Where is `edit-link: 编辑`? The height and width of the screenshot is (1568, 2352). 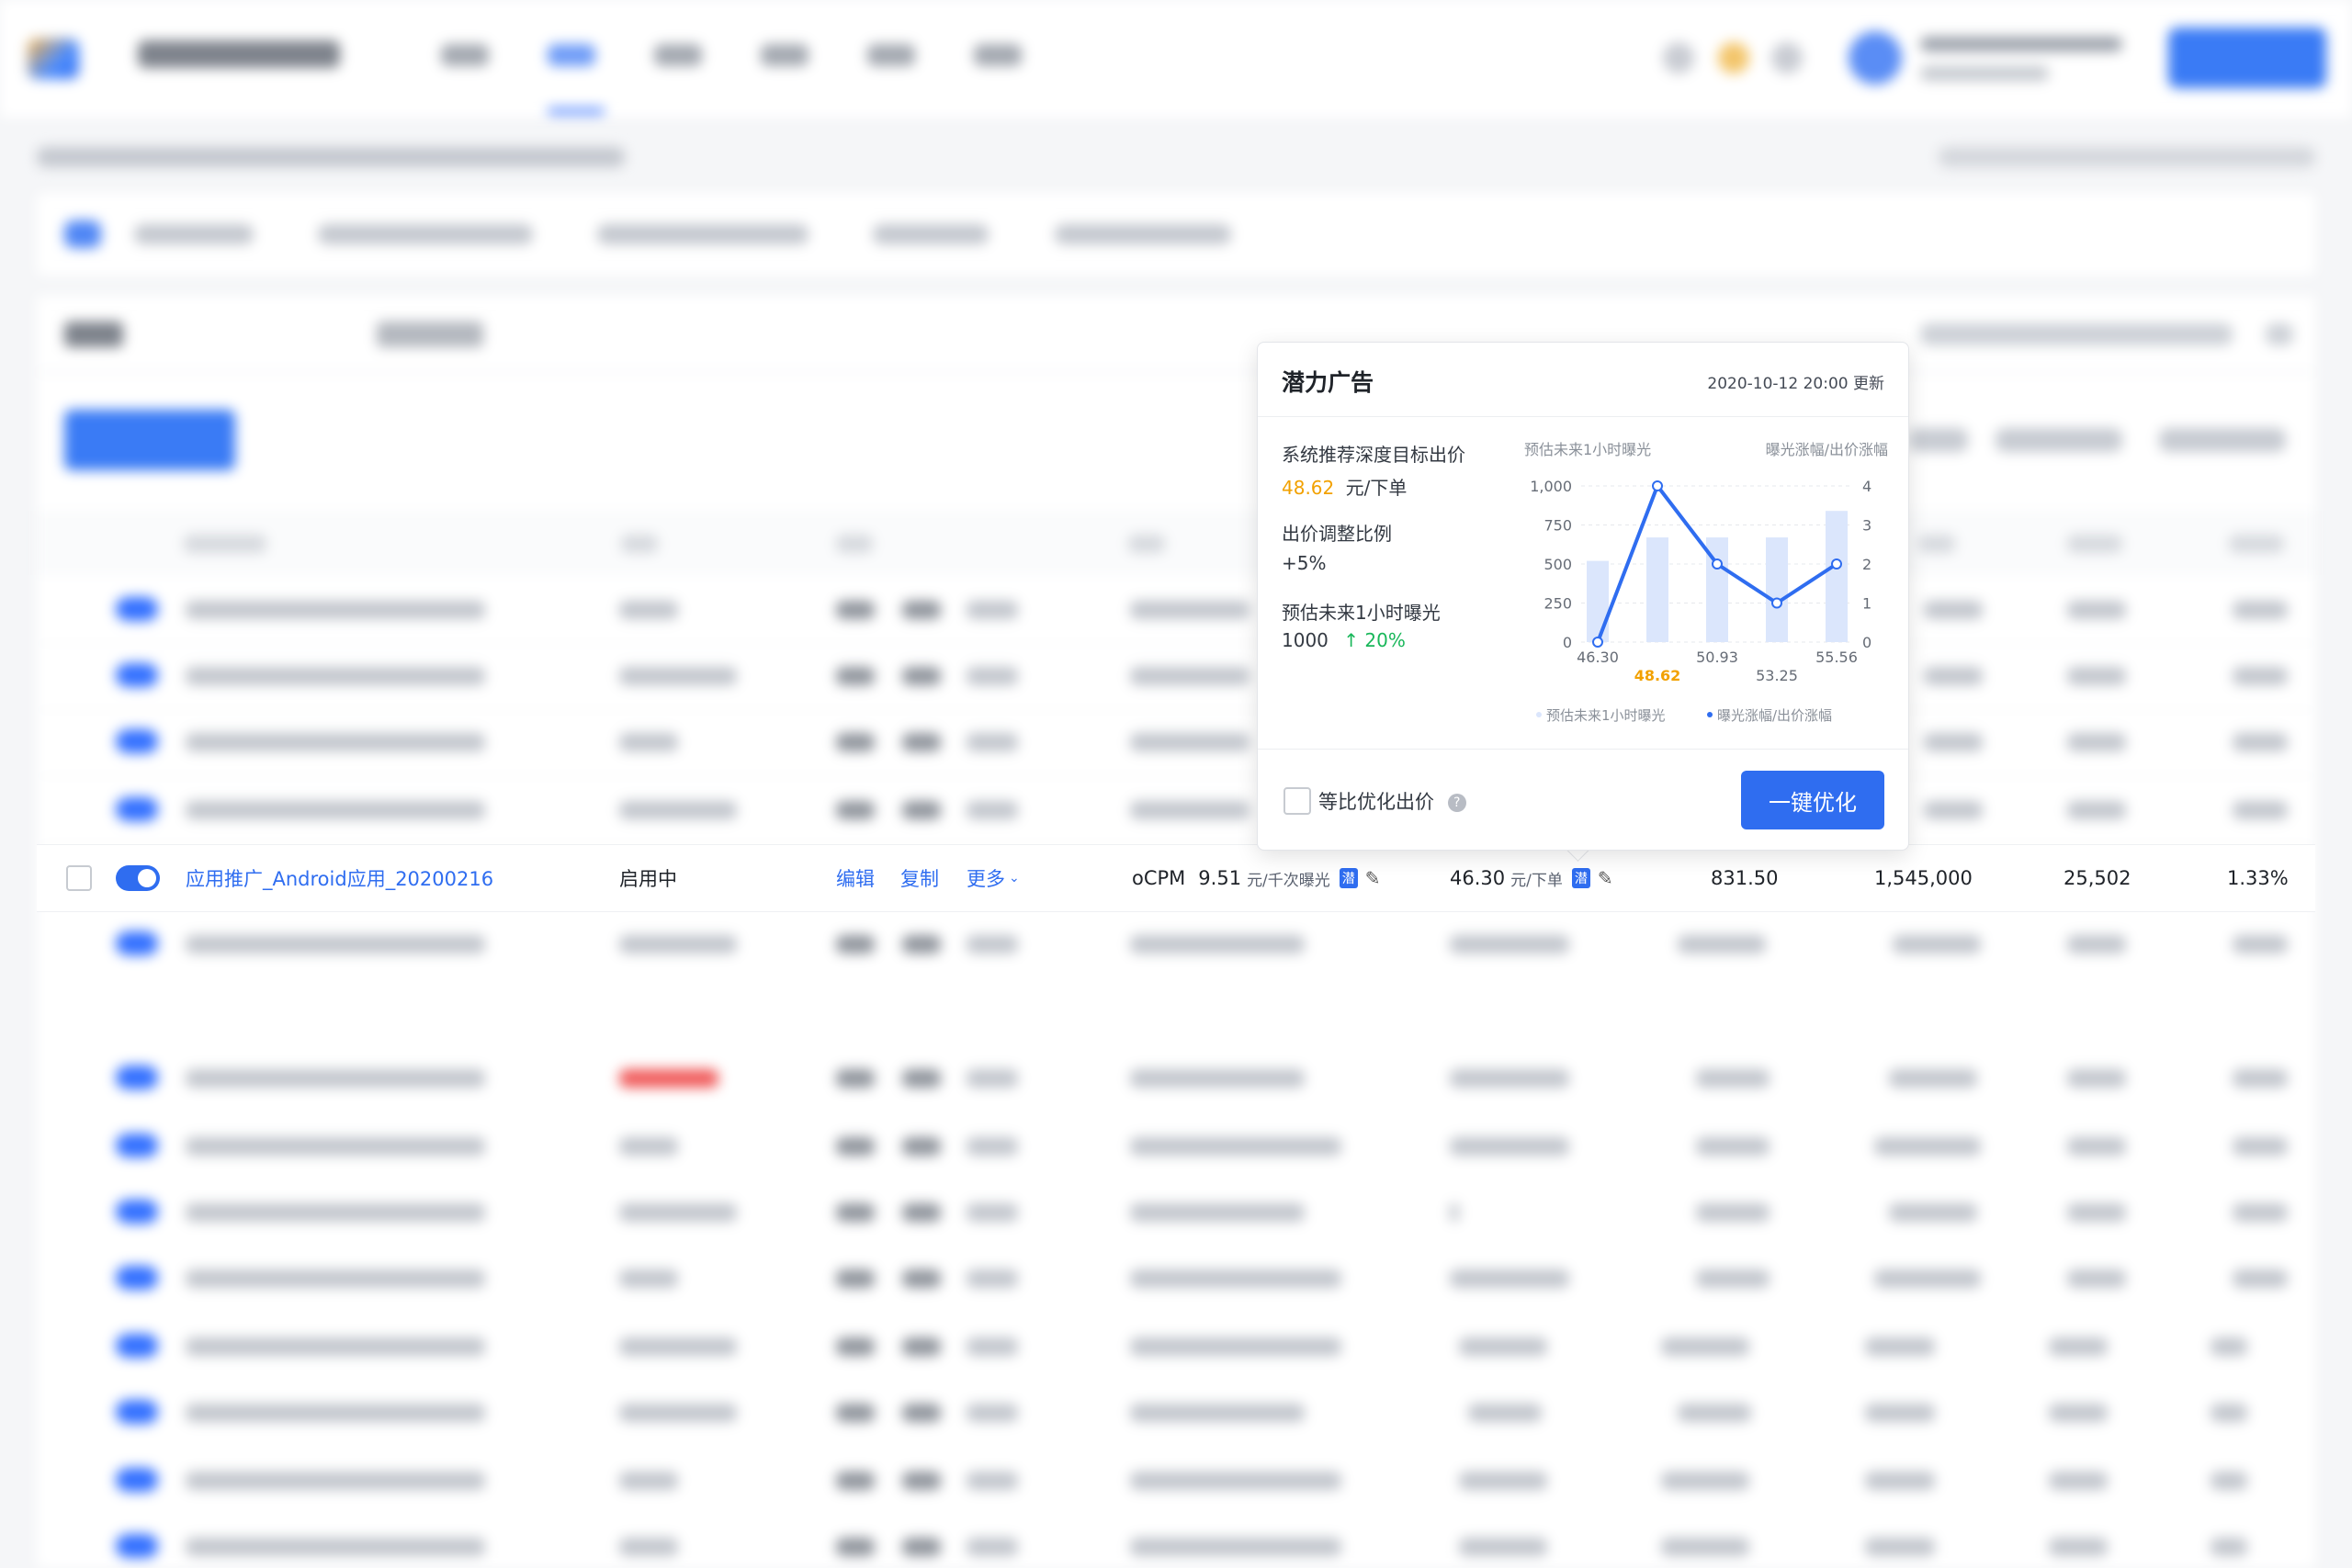 edit-link: 编辑 is located at coordinates (855, 878).